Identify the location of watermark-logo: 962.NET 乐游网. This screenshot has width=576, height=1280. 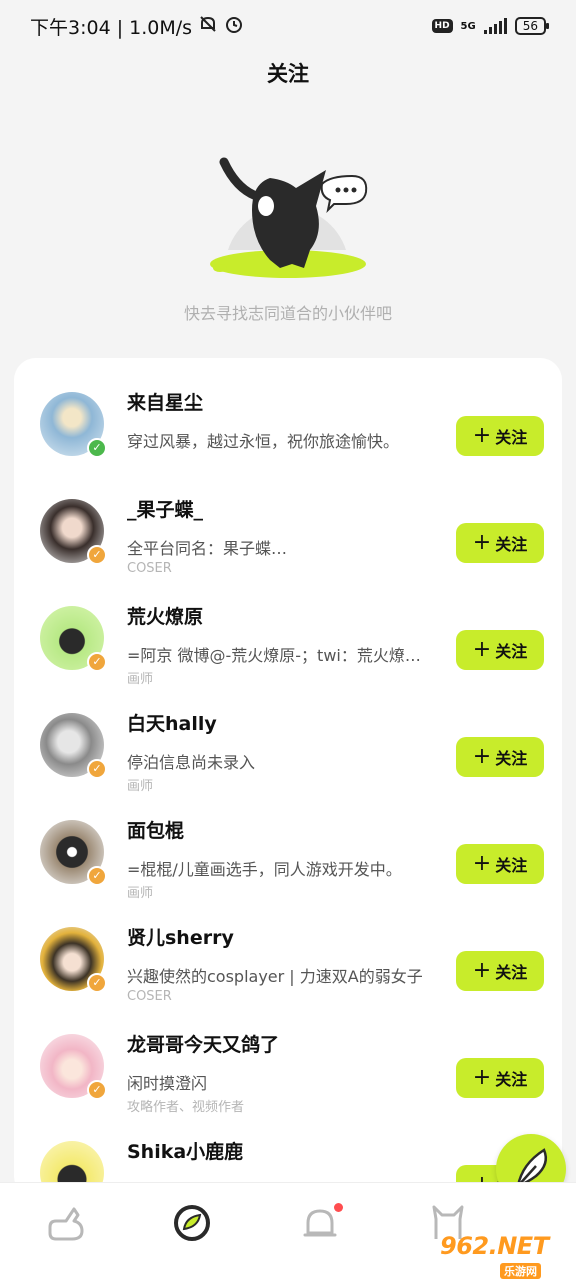
(506, 1255).